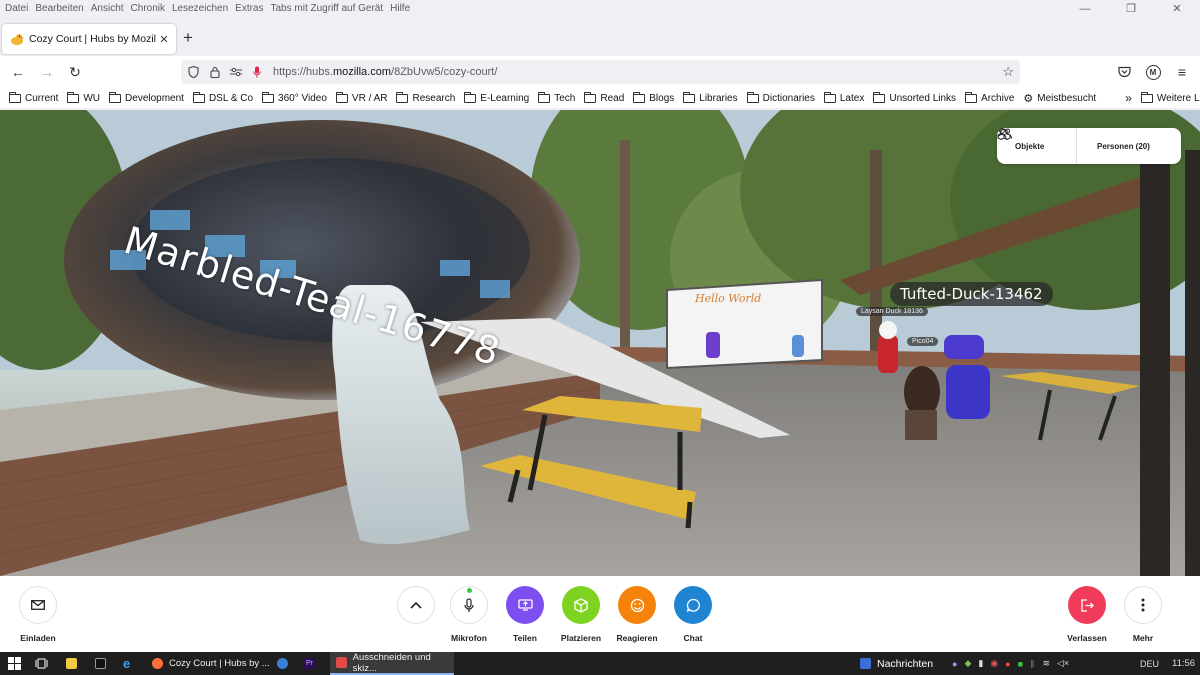 This screenshot has height=675, width=1200. Describe the element at coordinates (1123, 146) in the screenshot. I see `people-label: Personen (20)` at that location.